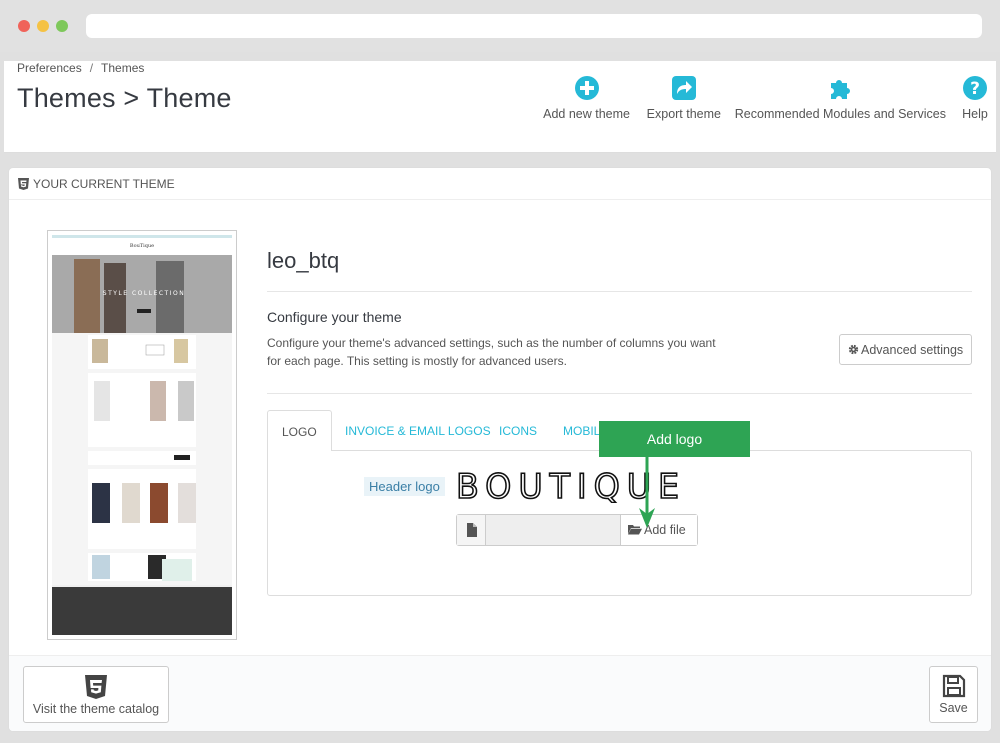 Image resolution: width=1000 pixels, height=743 pixels. I want to click on theme-preview-thumbnail: BouTique STYLE COLLECTION, so click(142, 435).